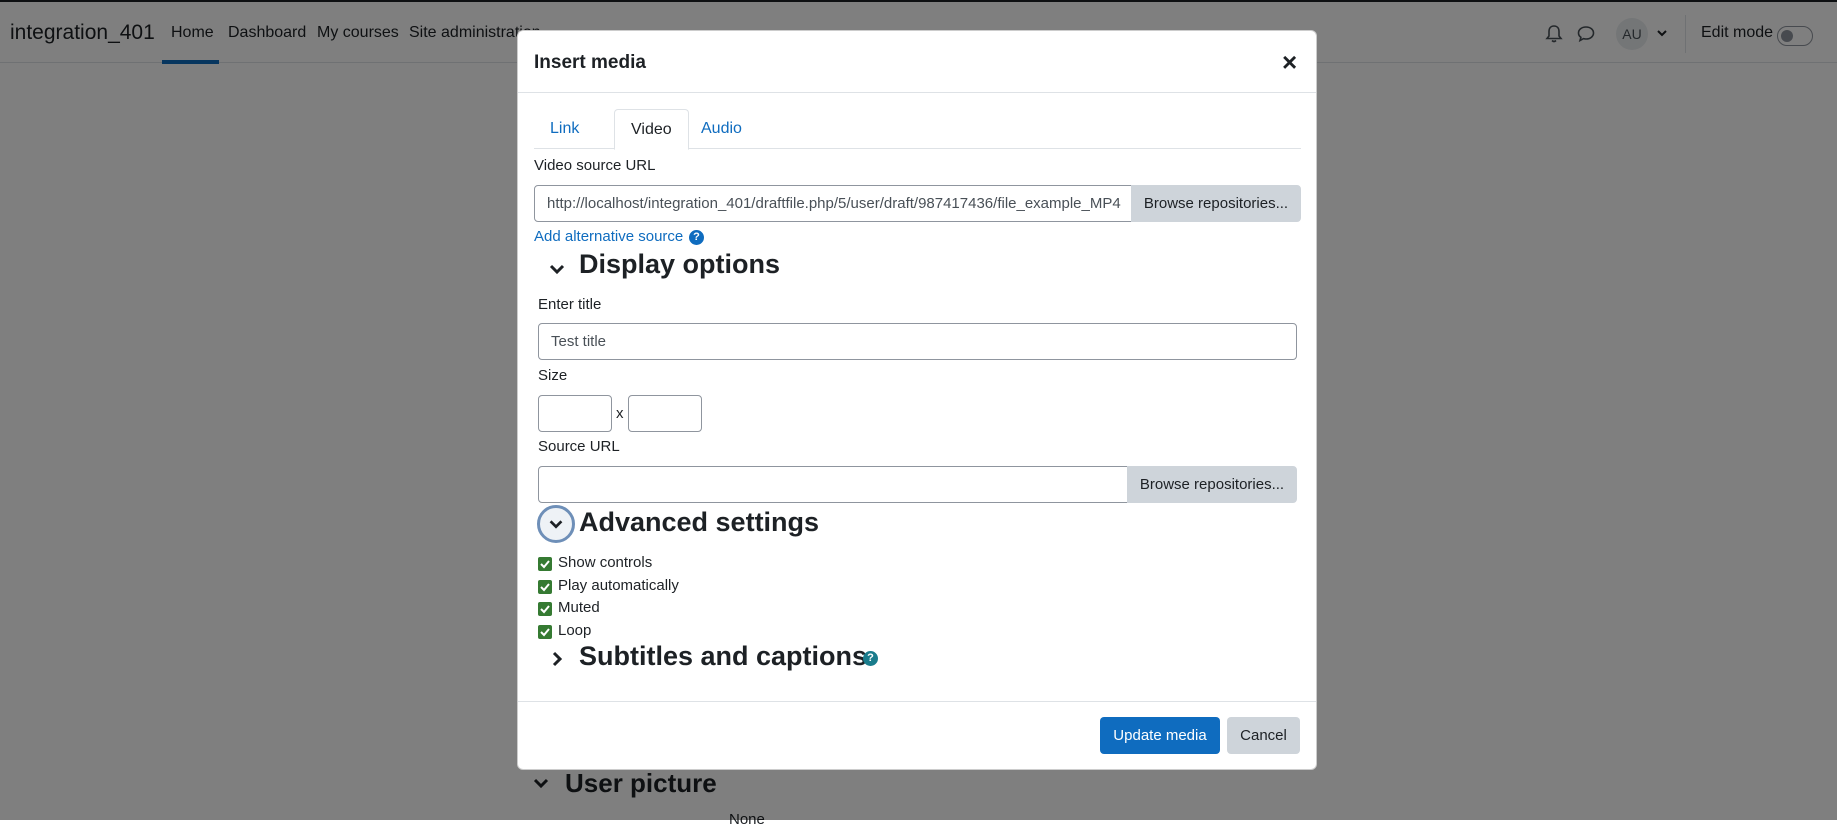 The image size is (1837, 828). I want to click on source-url-input, so click(833, 484).